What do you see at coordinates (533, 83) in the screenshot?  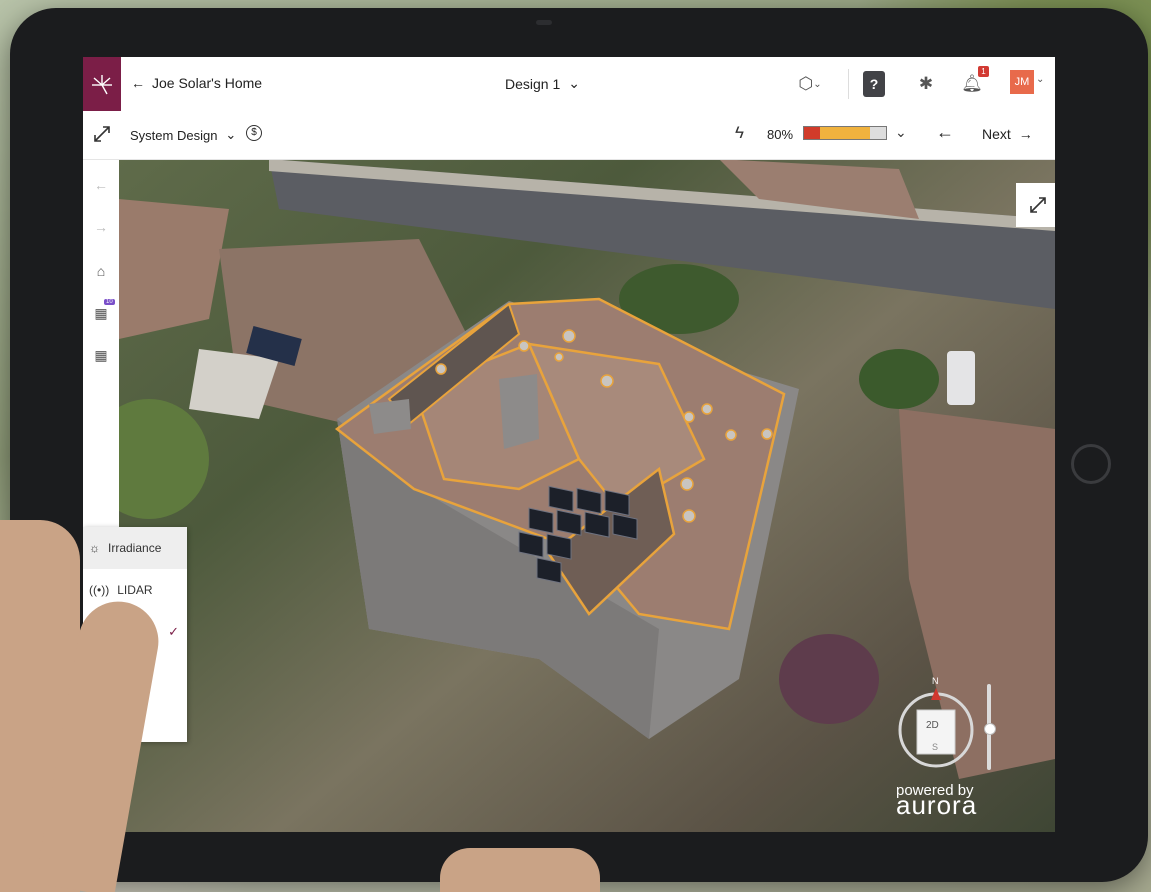 I see `design-name: Design 1` at bounding box center [533, 83].